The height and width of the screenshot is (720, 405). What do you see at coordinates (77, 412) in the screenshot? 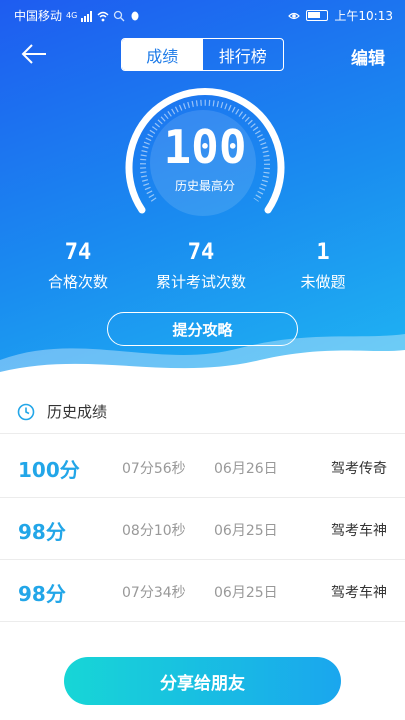
I see `history-title: 历史成绩` at bounding box center [77, 412].